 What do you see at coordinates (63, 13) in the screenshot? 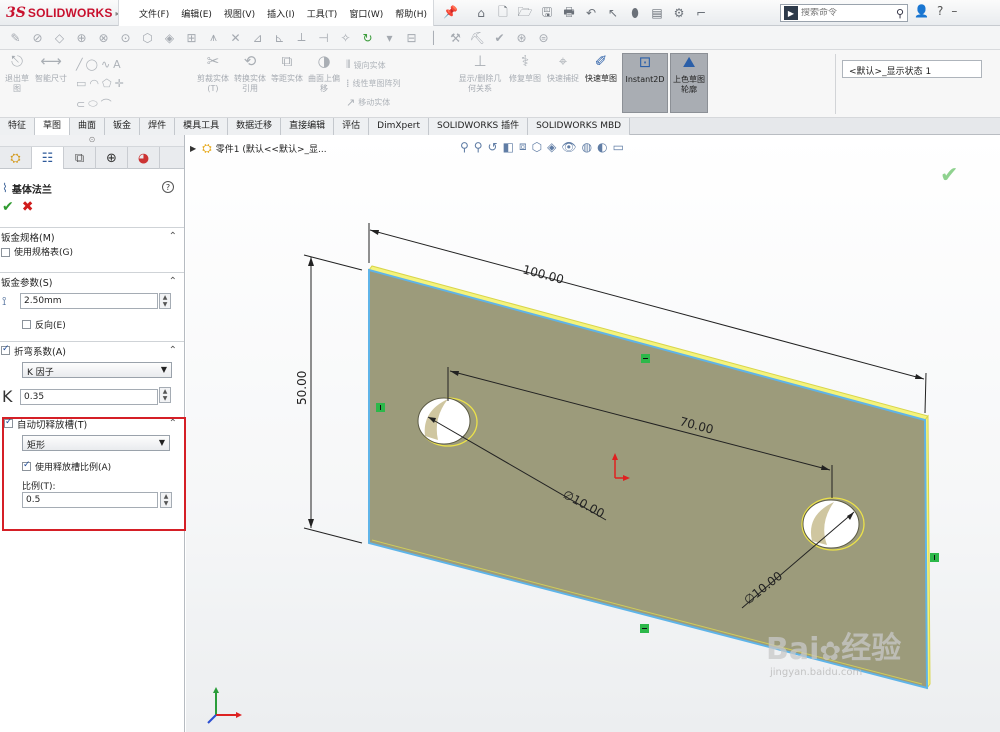
I see `solidworks-logo: 3S SOLIDWORKS ▸` at bounding box center [63, 13].